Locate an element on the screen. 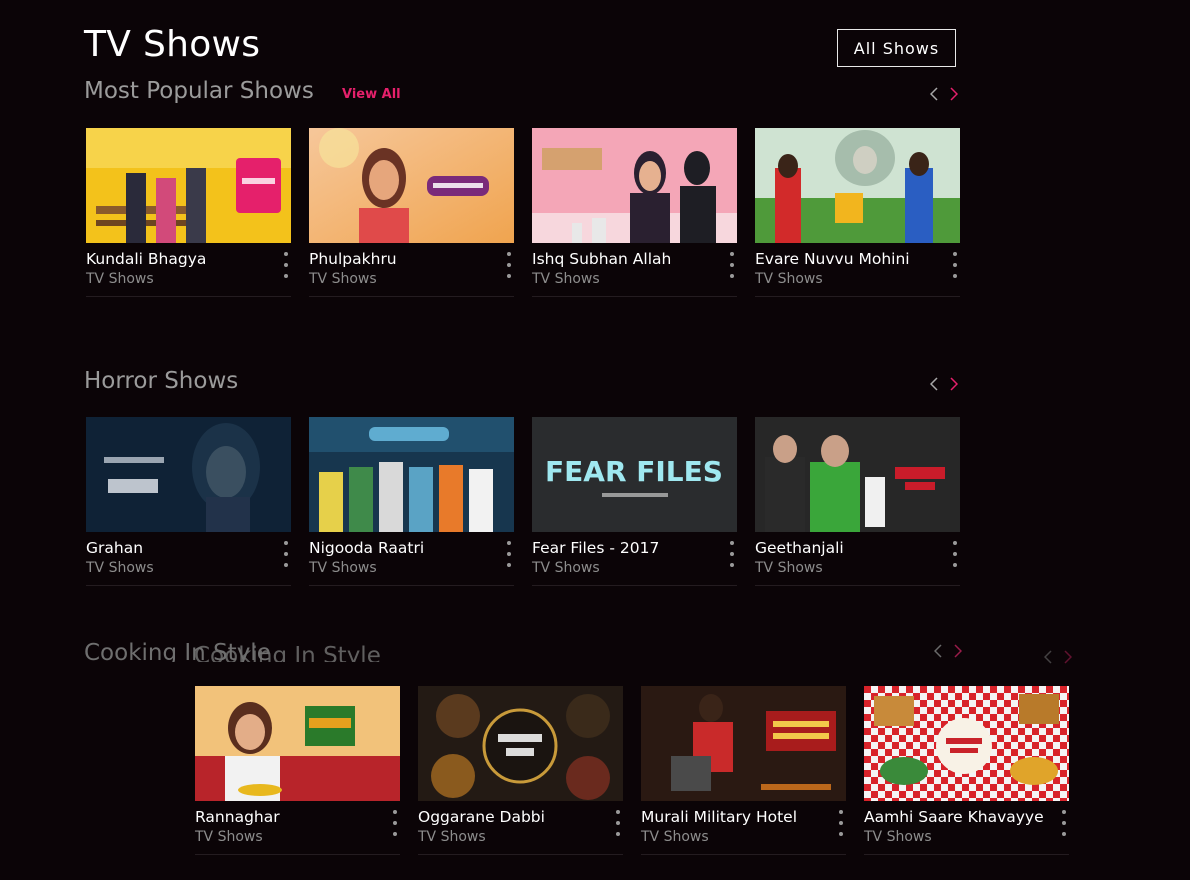  show-title: Rannaghar is located at coordinates (285, 817).